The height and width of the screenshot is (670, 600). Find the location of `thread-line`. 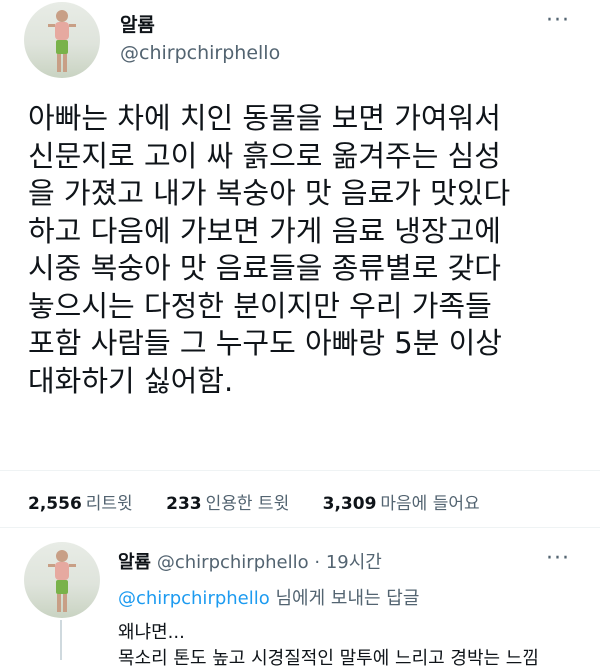

thread-line is located at coordinates (61, 640).